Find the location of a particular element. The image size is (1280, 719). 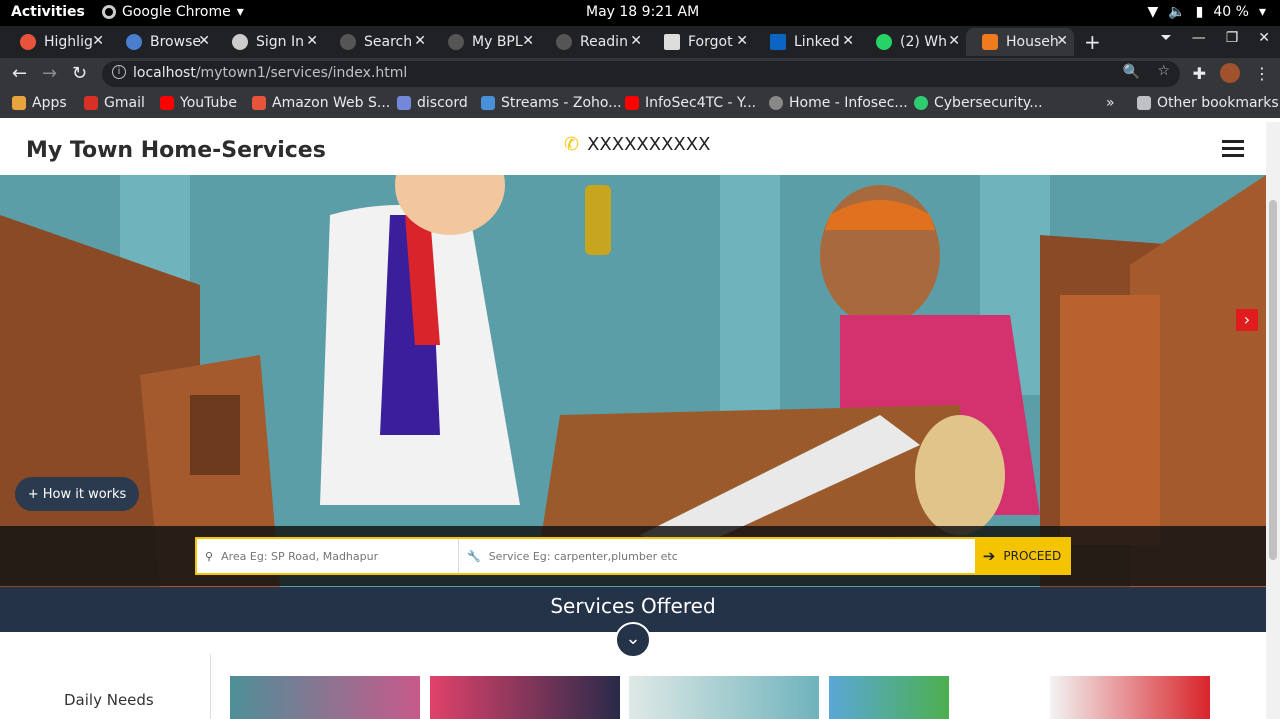

site-title: My Town Home-Services is located at coordinates (176, 150).